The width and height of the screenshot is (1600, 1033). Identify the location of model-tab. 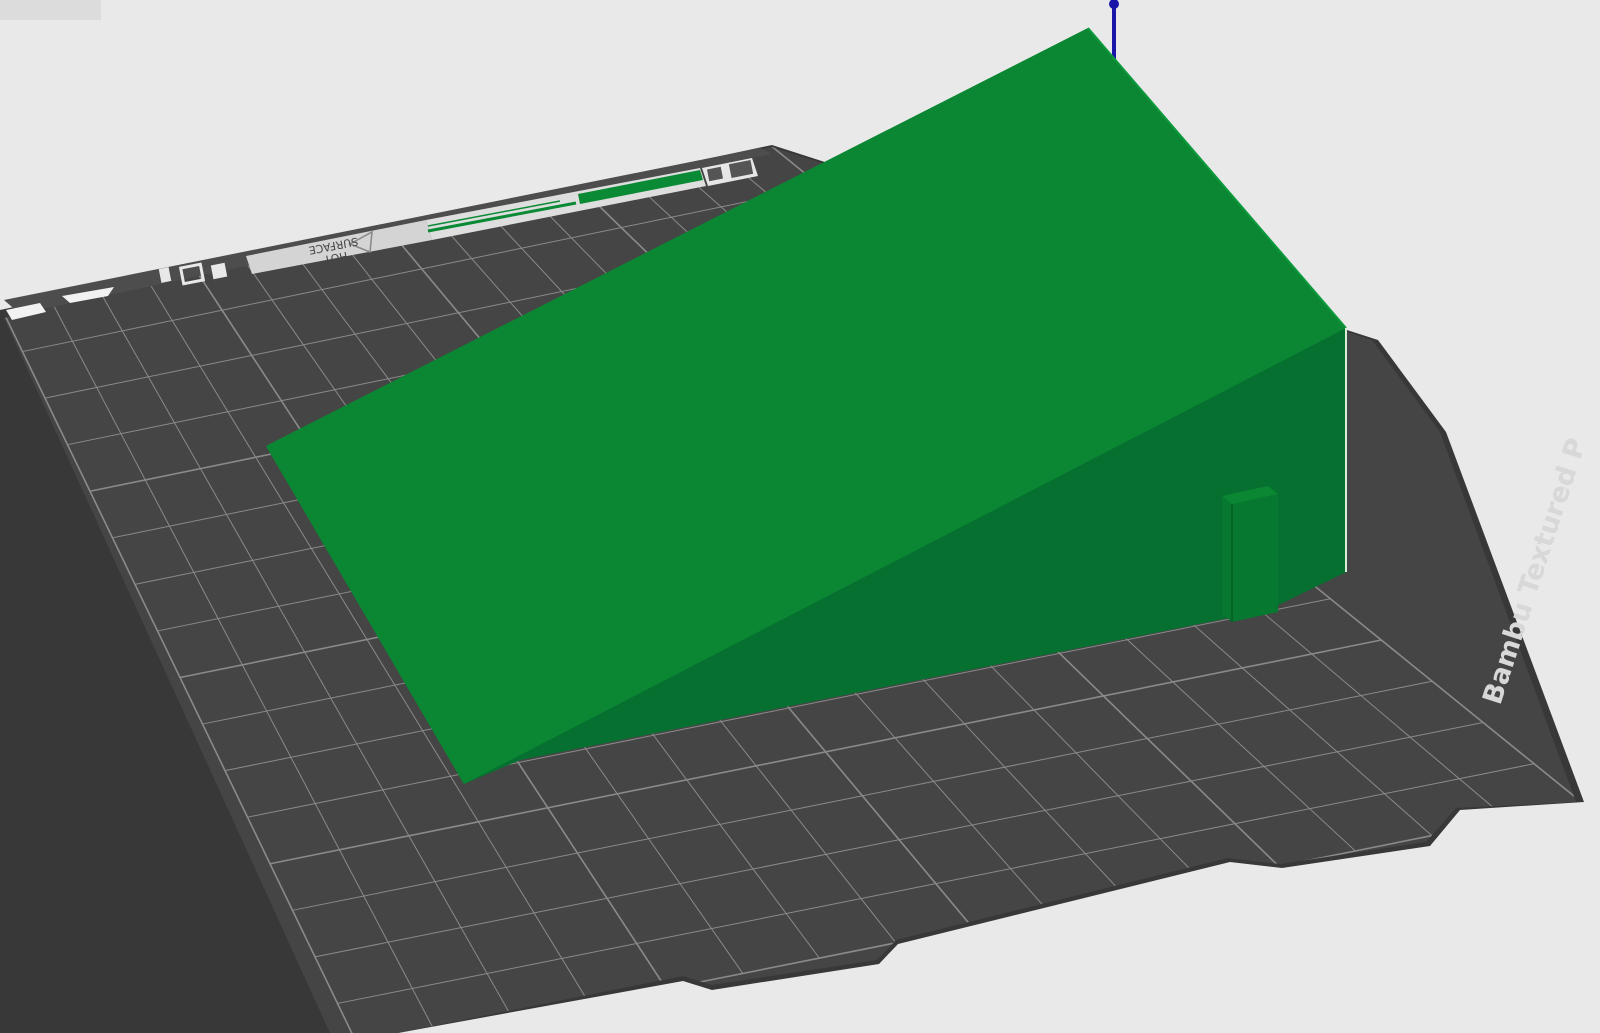
(1250, 554).